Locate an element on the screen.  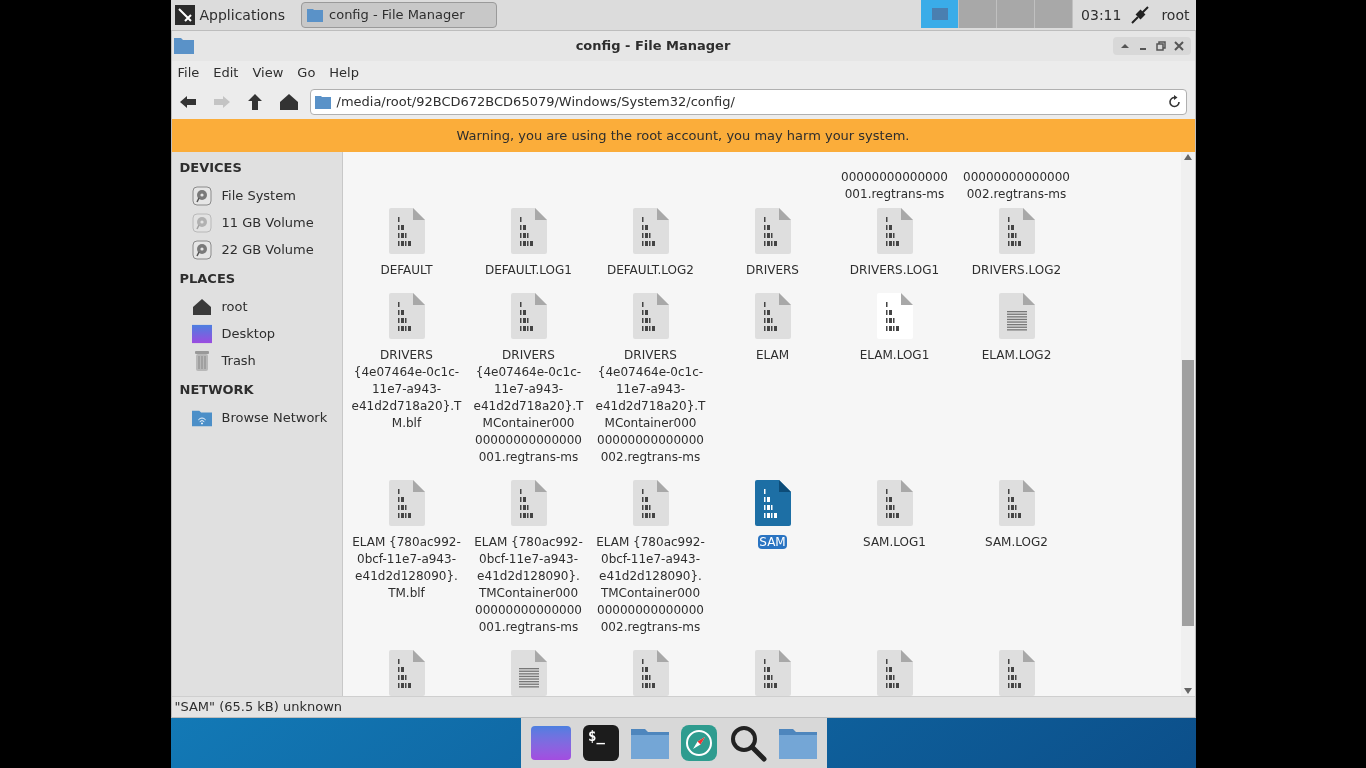
file-name: DEFAULT is located at coordinates (406, 270).